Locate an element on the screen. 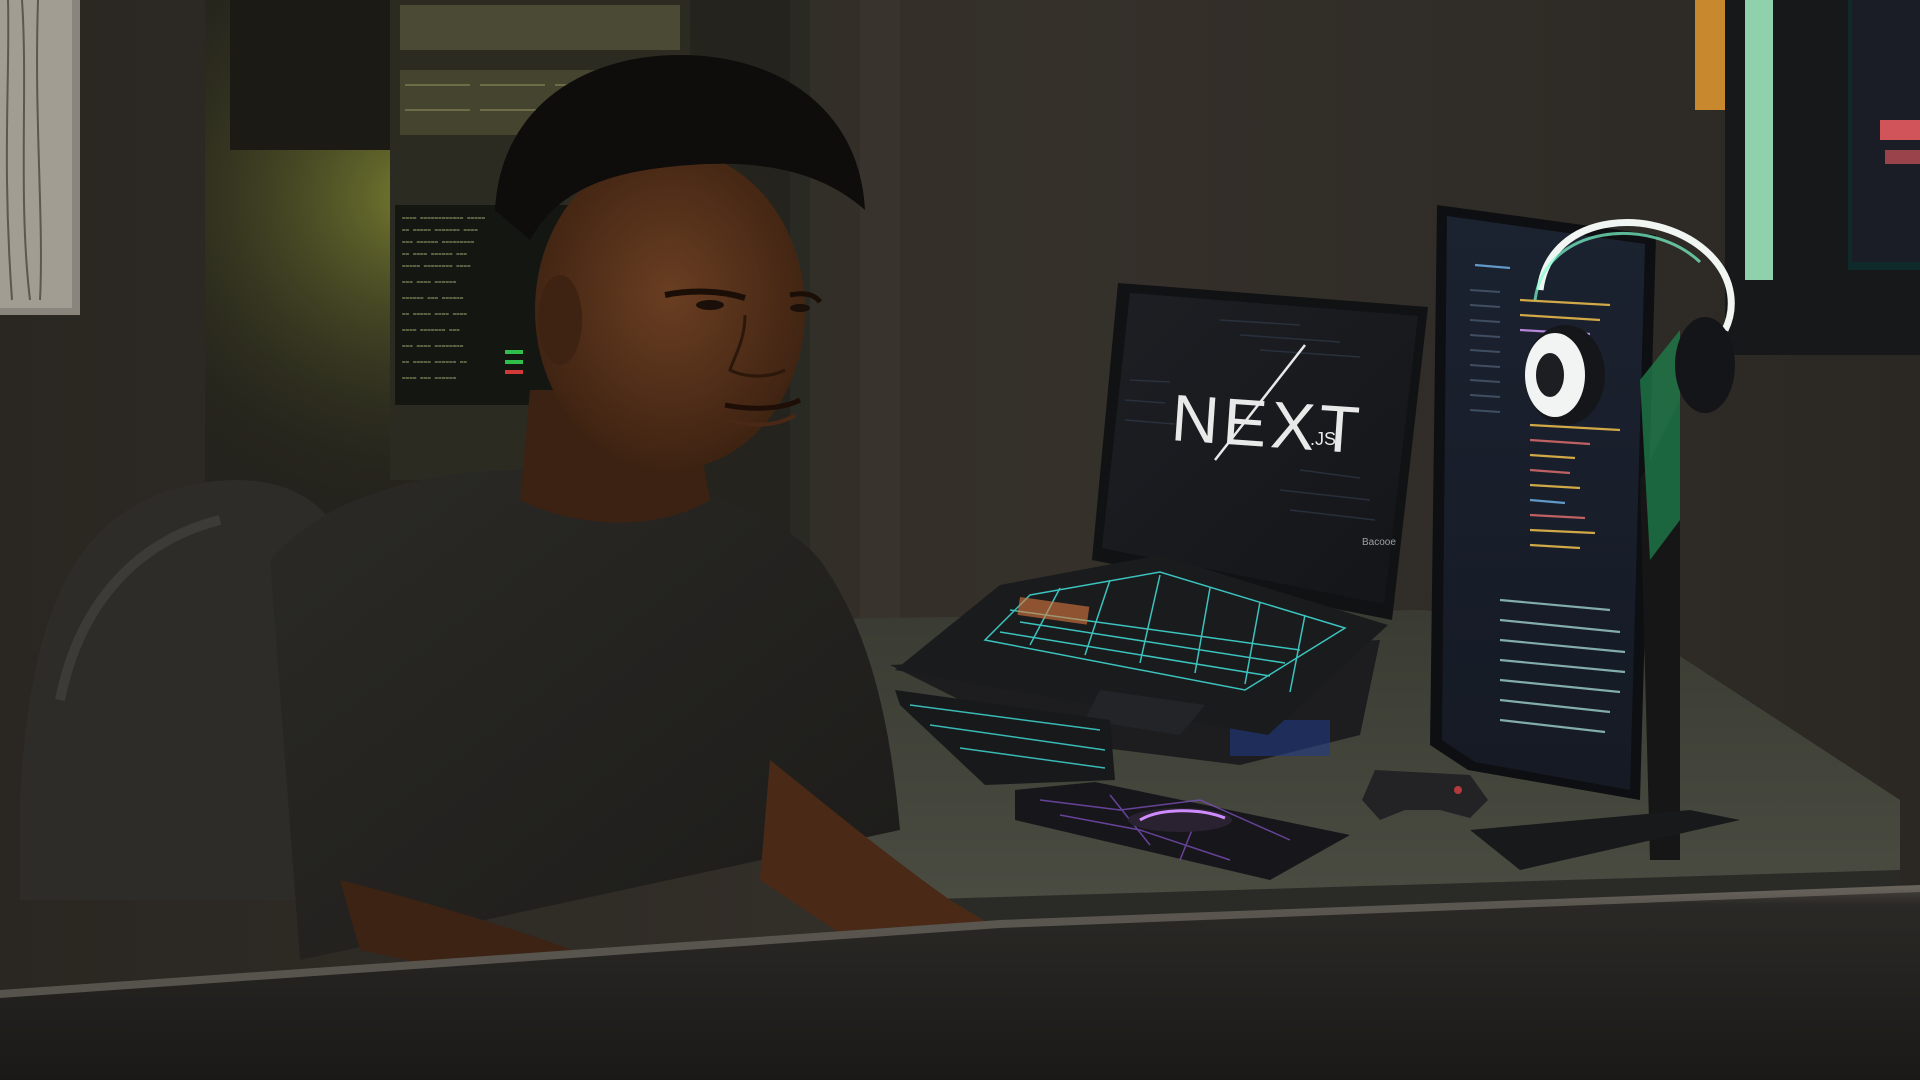  nextjs-logo-suffix: .JS is located at coordinates (1323, 439).